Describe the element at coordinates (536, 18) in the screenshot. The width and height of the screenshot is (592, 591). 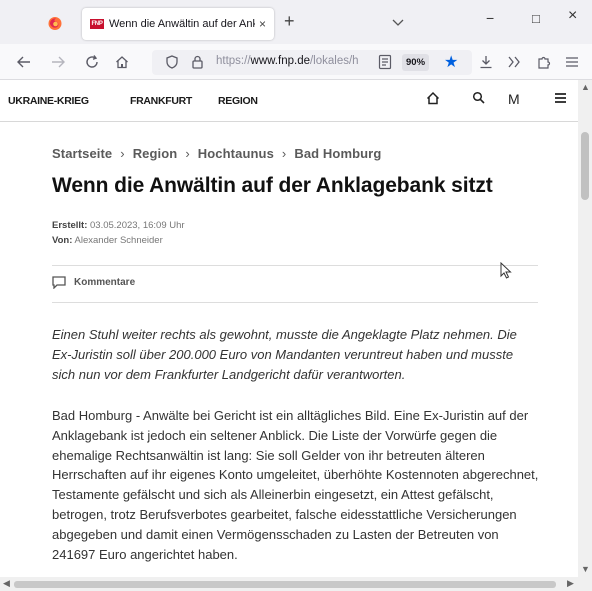
I see `maximize-button: □` at that location.